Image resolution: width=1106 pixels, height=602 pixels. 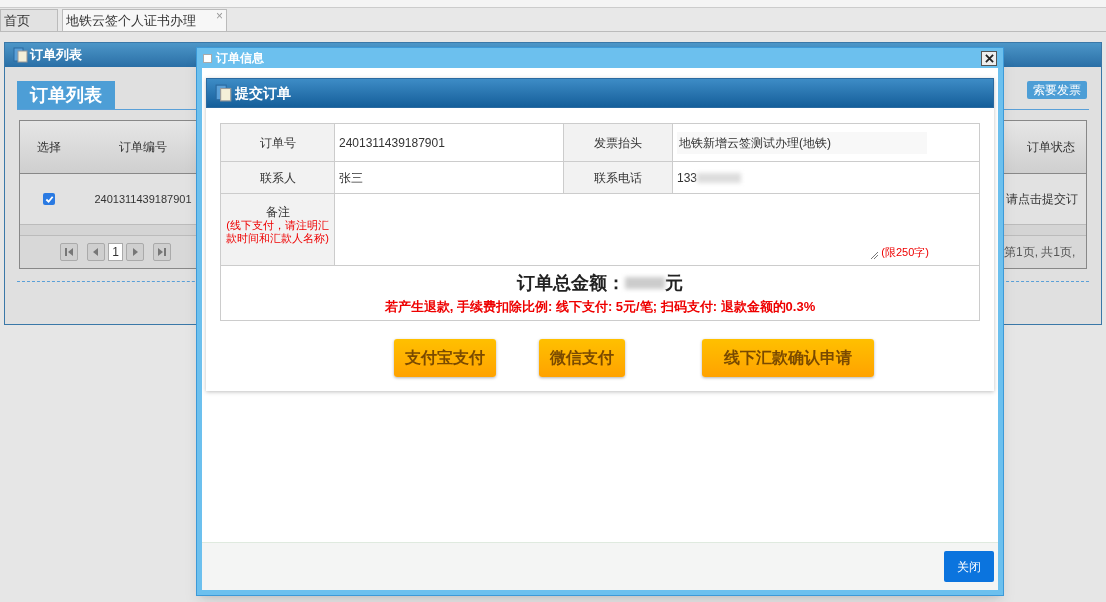 What do you see at coordinates (1057, 90) in the screenshot?
I see `toolbar-button: 索要发票` at bounding box center [1057, 90].